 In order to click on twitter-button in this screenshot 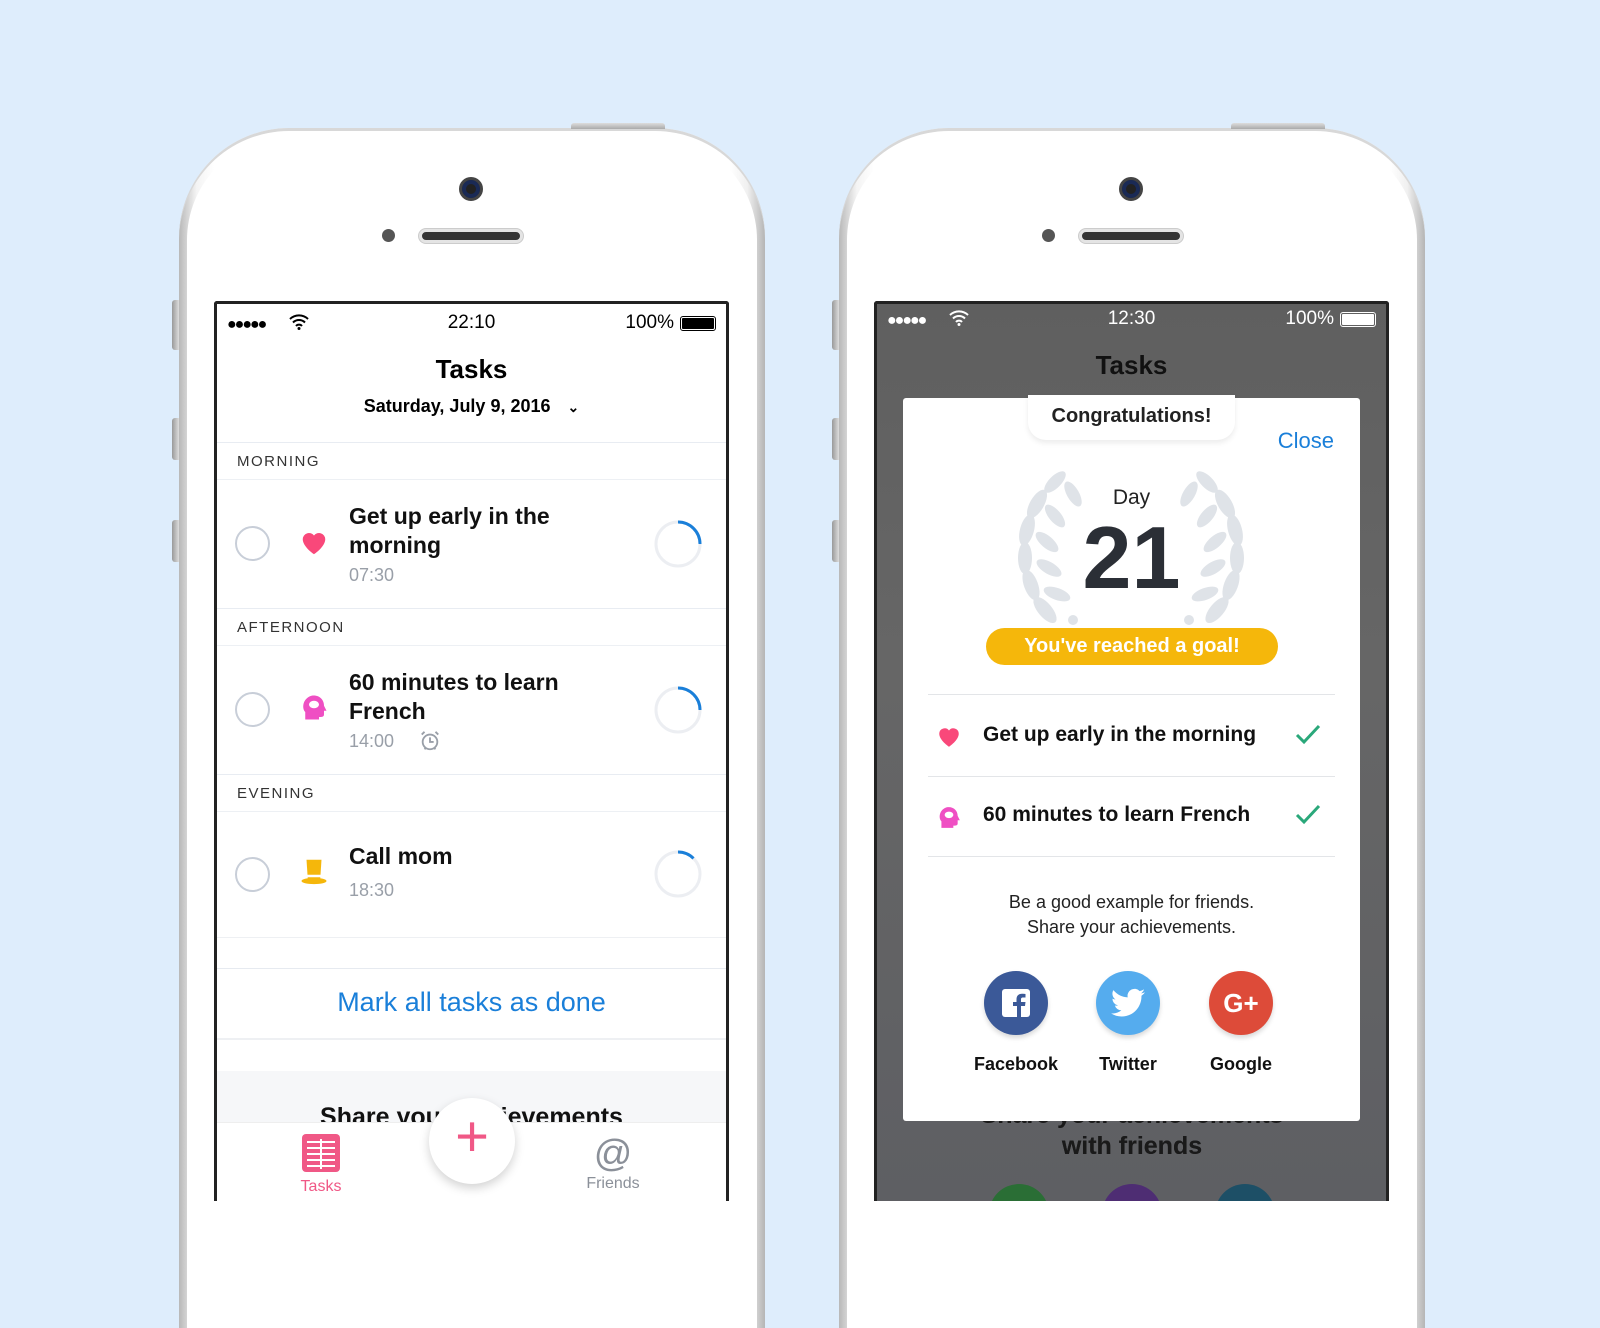, I will do `click(1128, 1003)`.